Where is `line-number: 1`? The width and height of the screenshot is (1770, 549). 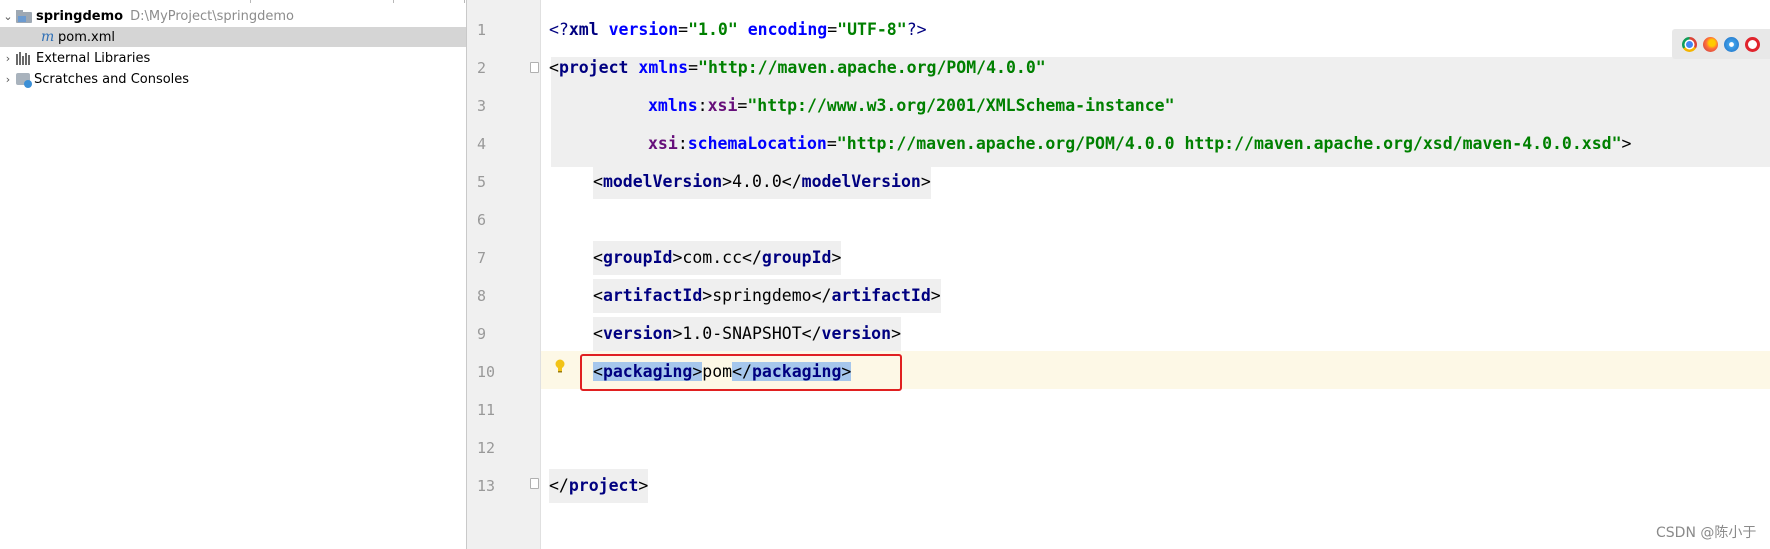 line-number: 1 is located at coordinates (482, 30).